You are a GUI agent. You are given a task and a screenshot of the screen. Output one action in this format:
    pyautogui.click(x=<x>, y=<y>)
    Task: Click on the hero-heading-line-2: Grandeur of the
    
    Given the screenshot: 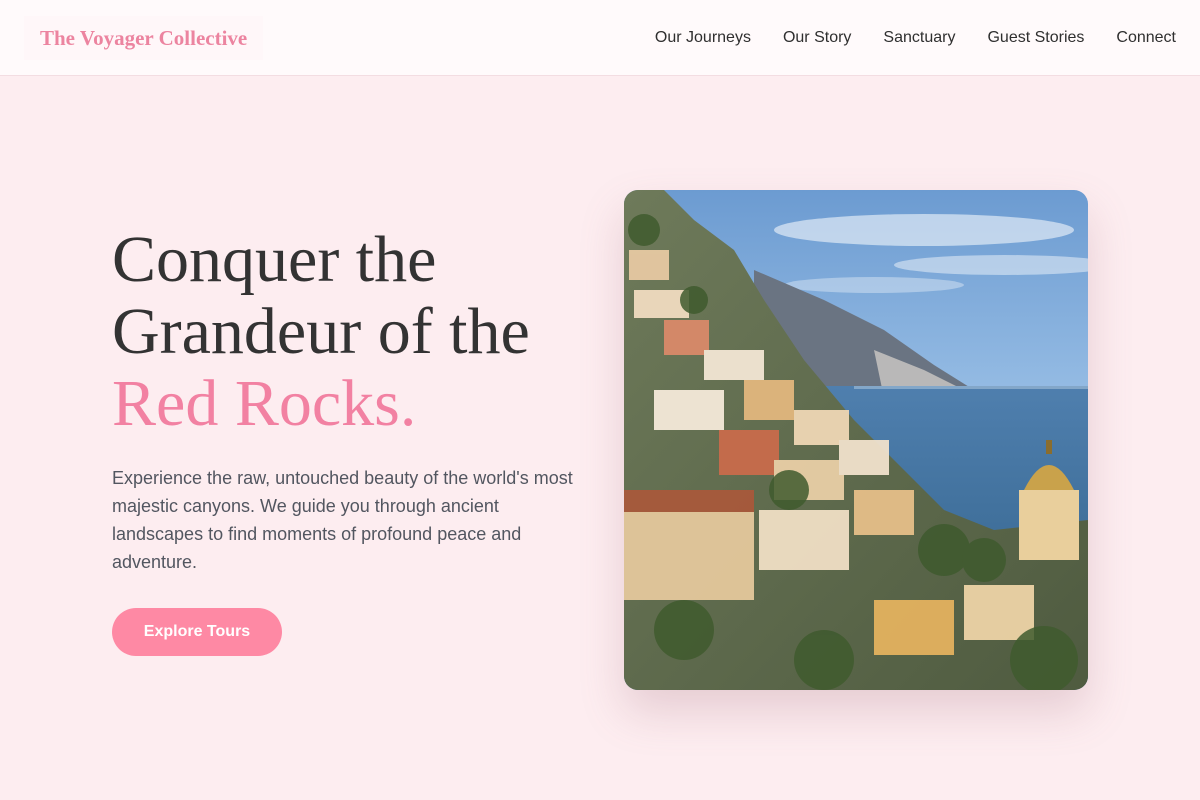 What is the action you would take?
    pyautogui.click(x=321, y=331)
    